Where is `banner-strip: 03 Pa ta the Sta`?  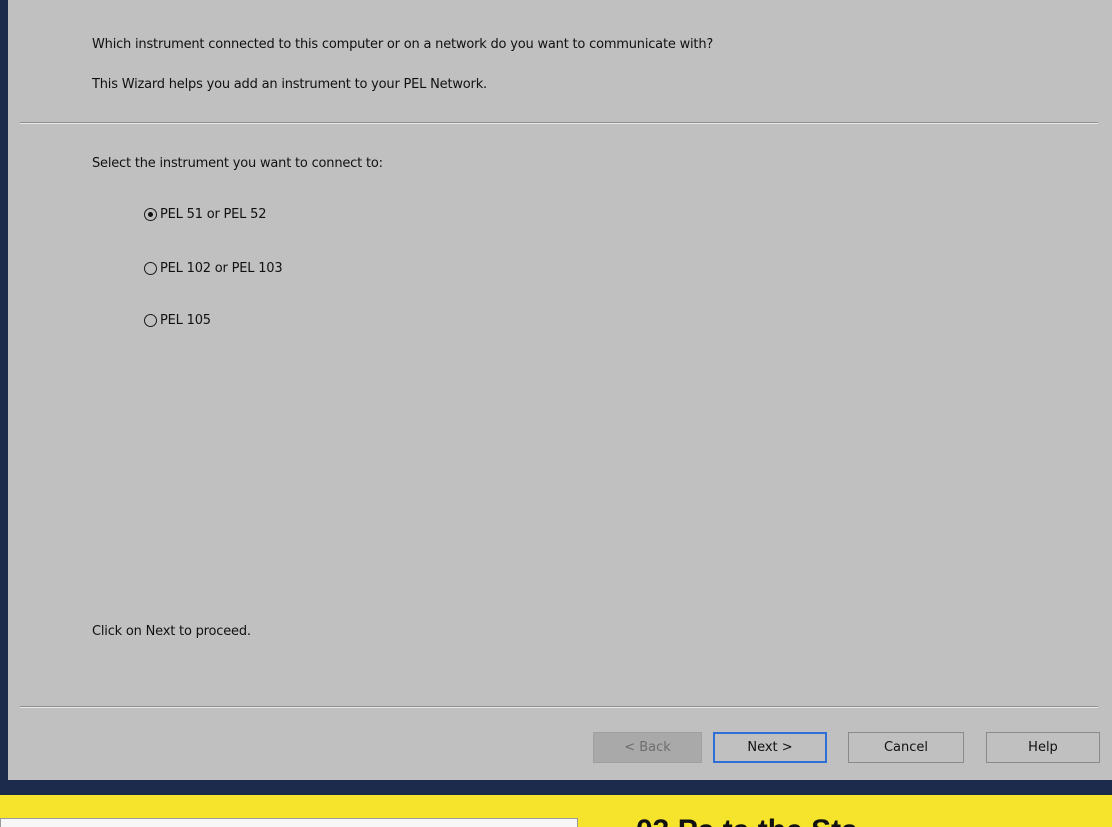 banner-strip: 03 Pa ta the Sta is located at coordinates (556, 811).